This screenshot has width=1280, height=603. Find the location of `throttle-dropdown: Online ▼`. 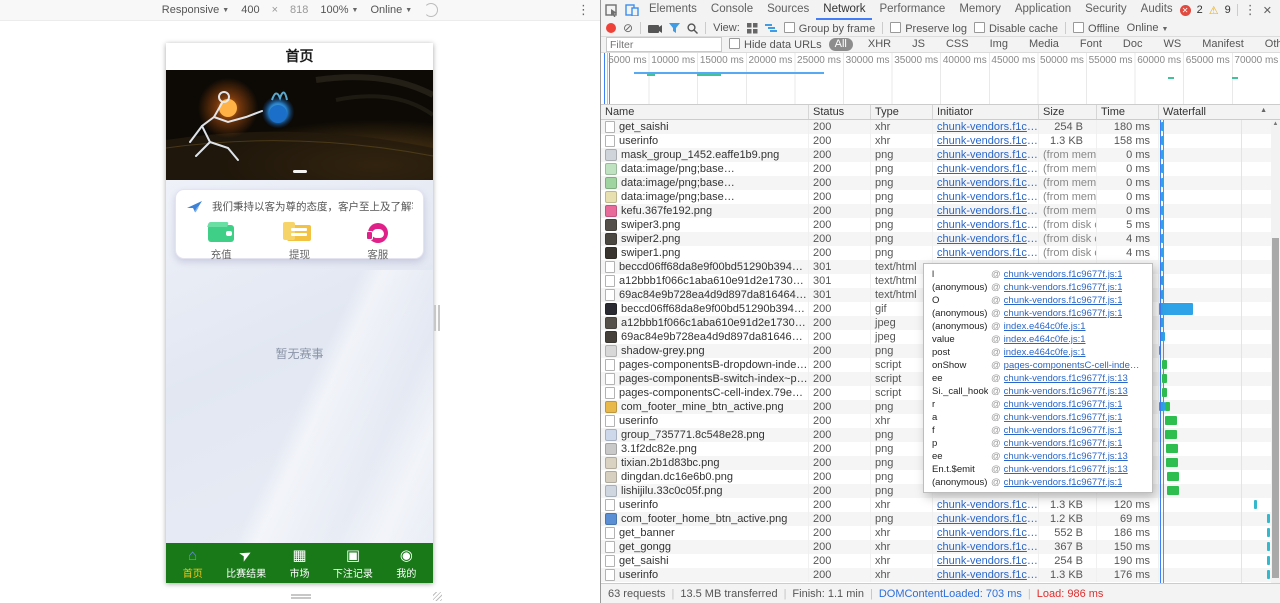

throttle-dropdown: Online ▼ is located at coordinates (391, 10).